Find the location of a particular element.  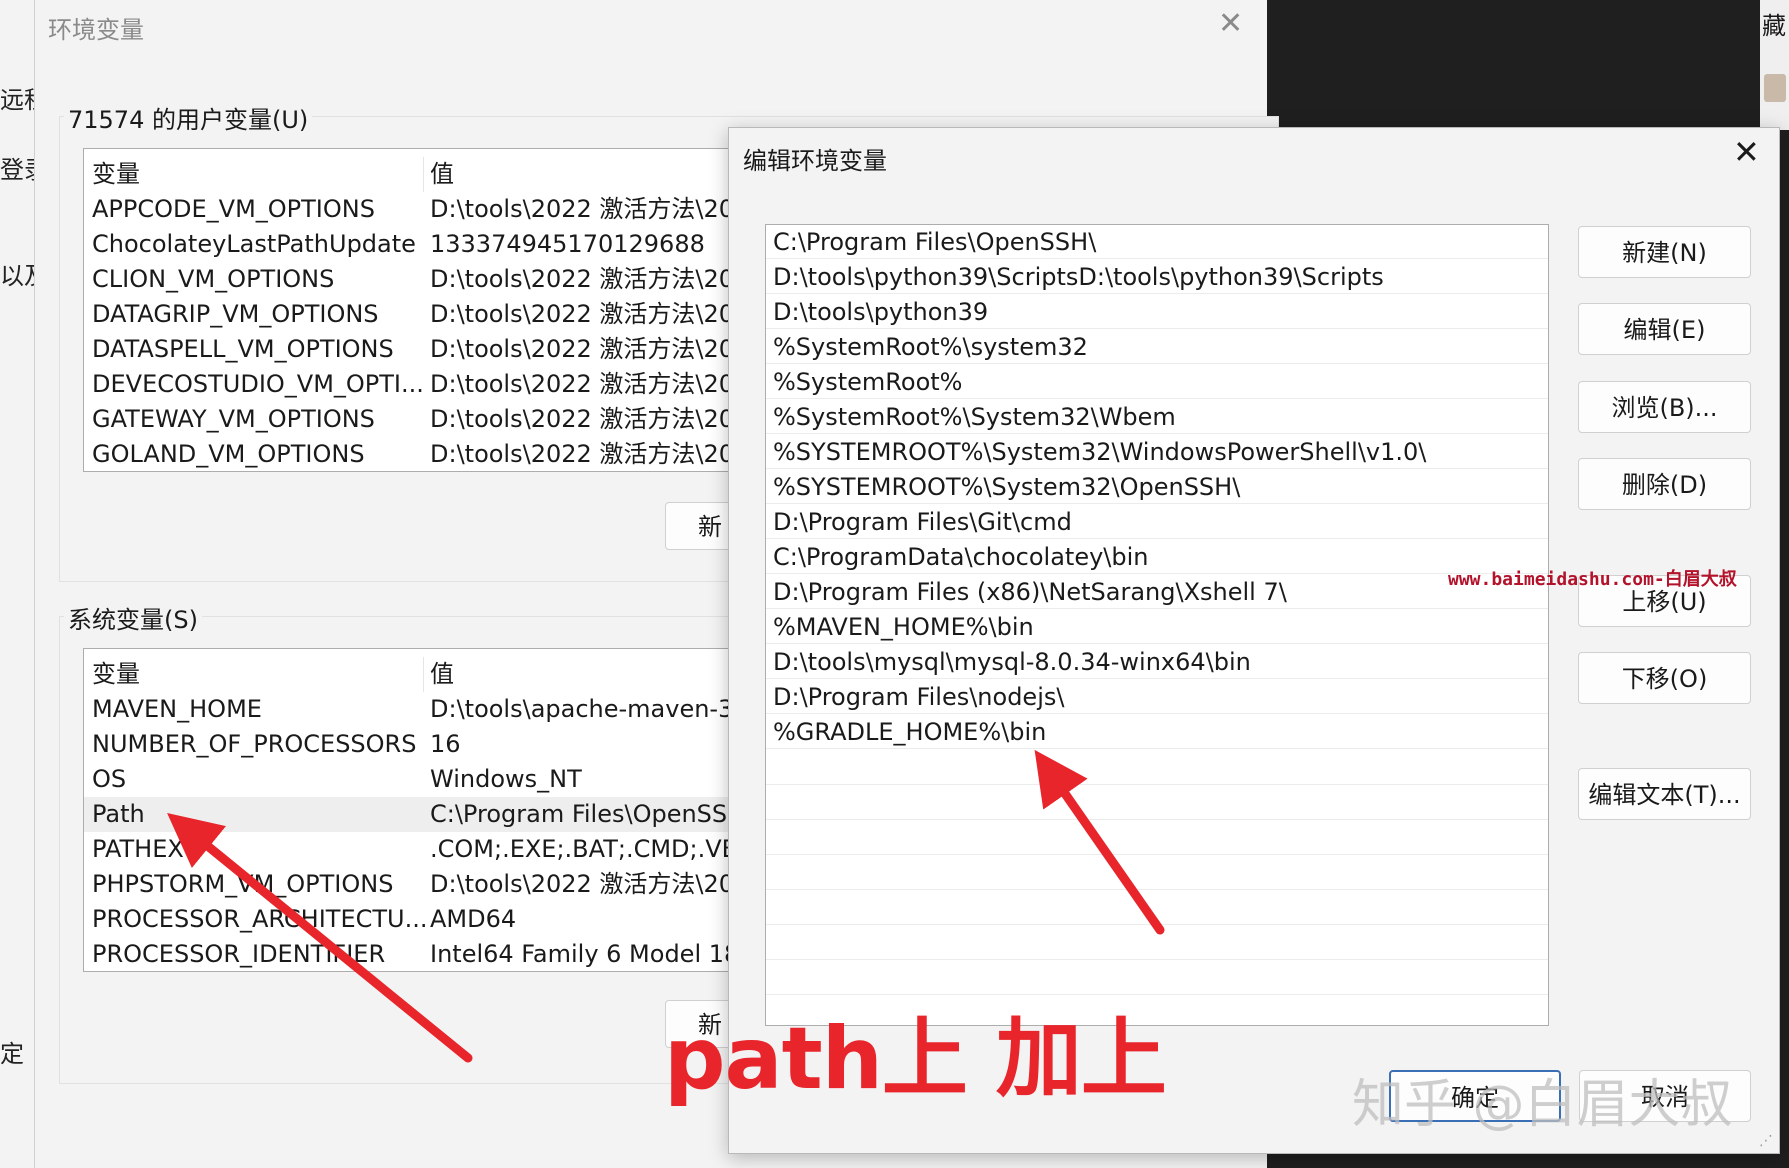

arrow-to-gradle-entry is located at coordinates (1099, 842).